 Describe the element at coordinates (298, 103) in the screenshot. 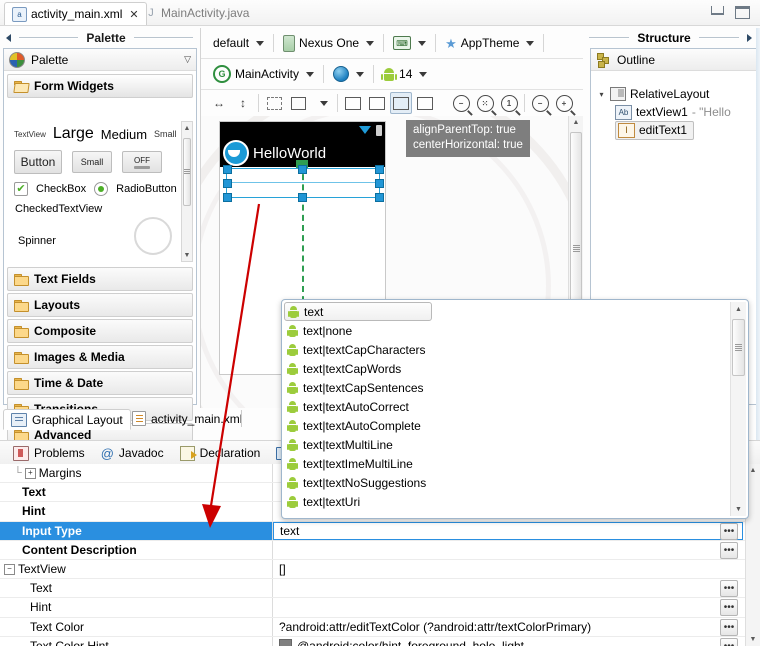

I see `fit-canvas-icon` at that location.